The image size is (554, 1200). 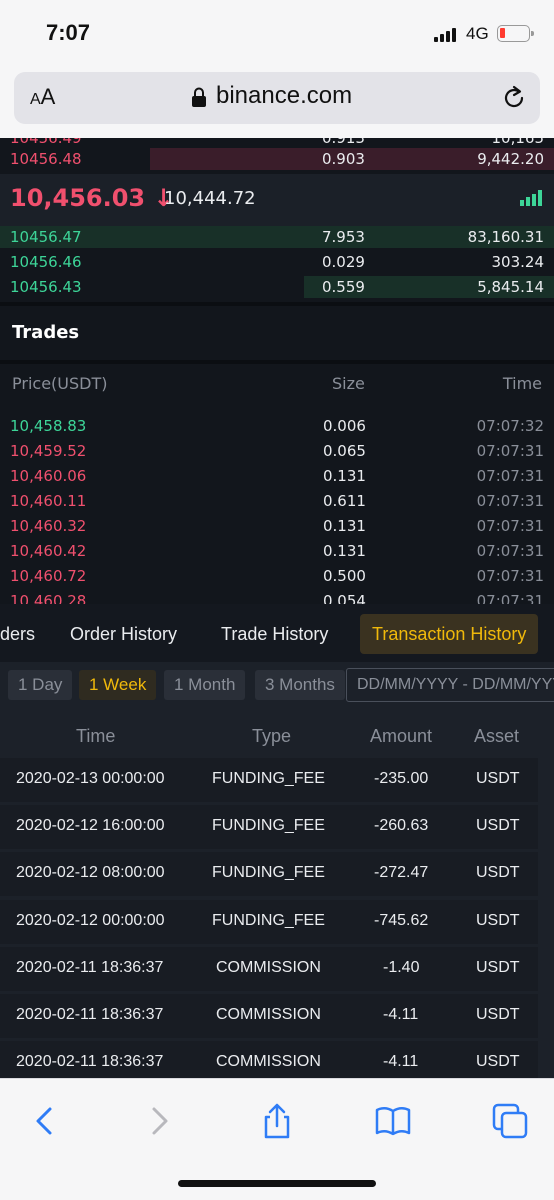 What do you see at coordinates (277, 579) in the screenshot?
I see `trade-row: 10,460.72 0.500 07:07:31` at bounding box center [277, 579].